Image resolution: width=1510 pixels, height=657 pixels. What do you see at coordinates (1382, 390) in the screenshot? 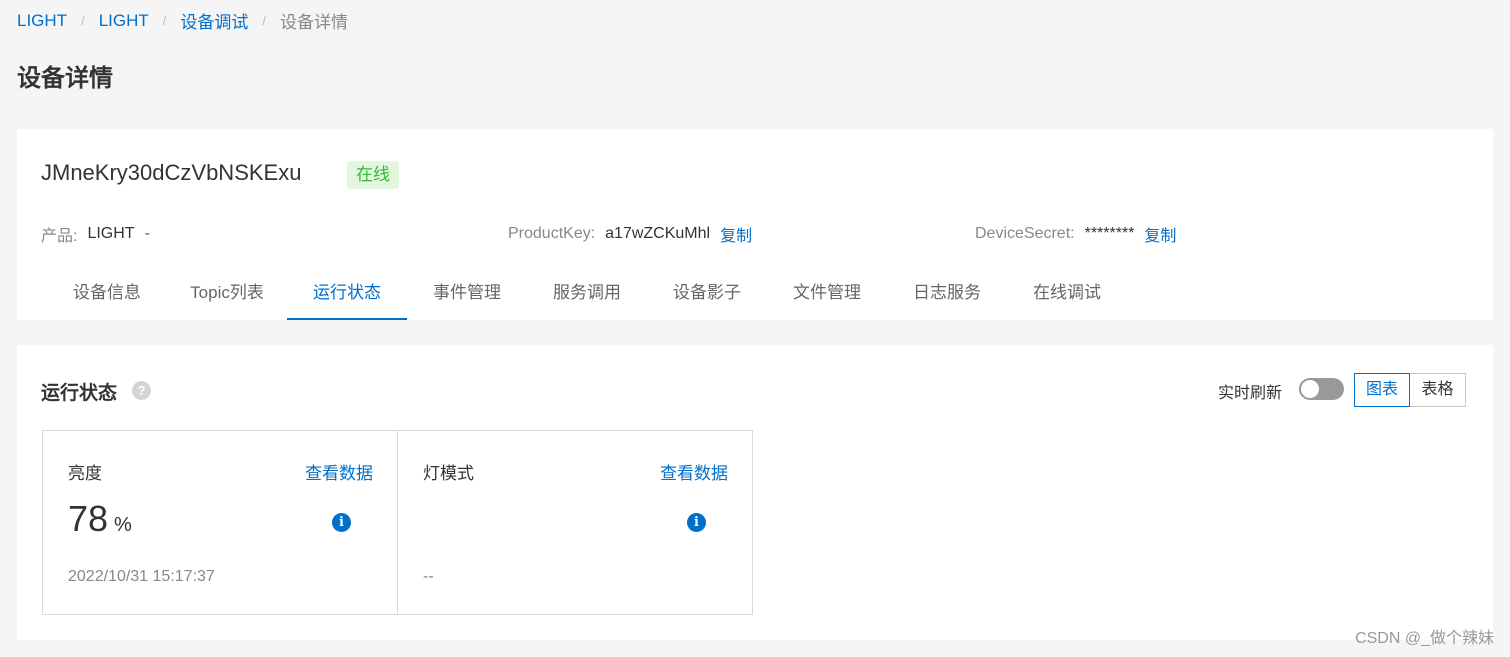
I see `view-chart-button: 图表` at bounding box center [1382, 390].